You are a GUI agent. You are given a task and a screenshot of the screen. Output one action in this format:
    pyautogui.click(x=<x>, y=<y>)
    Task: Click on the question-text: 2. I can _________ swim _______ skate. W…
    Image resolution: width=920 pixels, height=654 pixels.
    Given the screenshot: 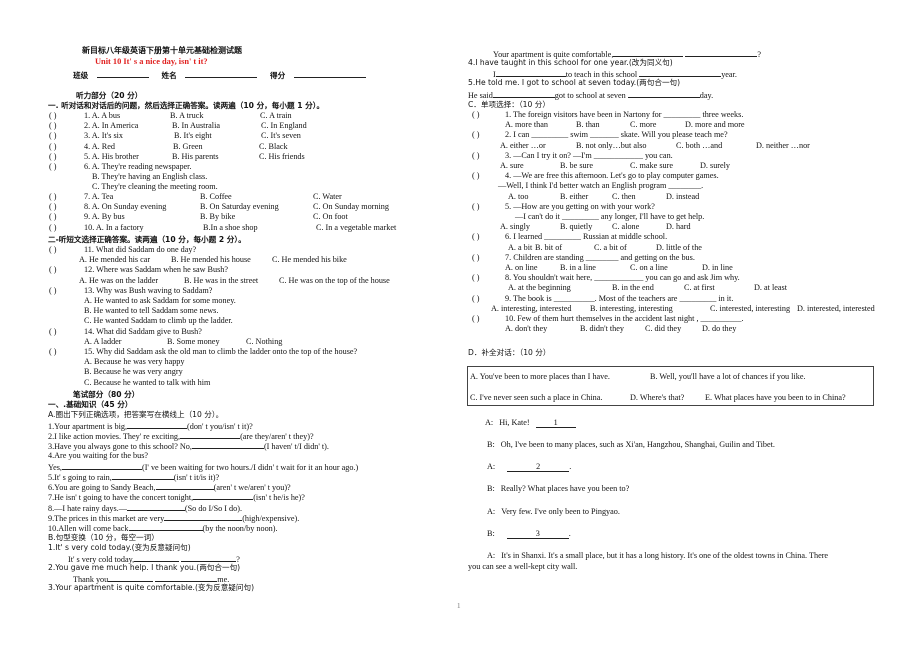 What is the action you would take?
    pyautogui.click(x=616, y=135)
    